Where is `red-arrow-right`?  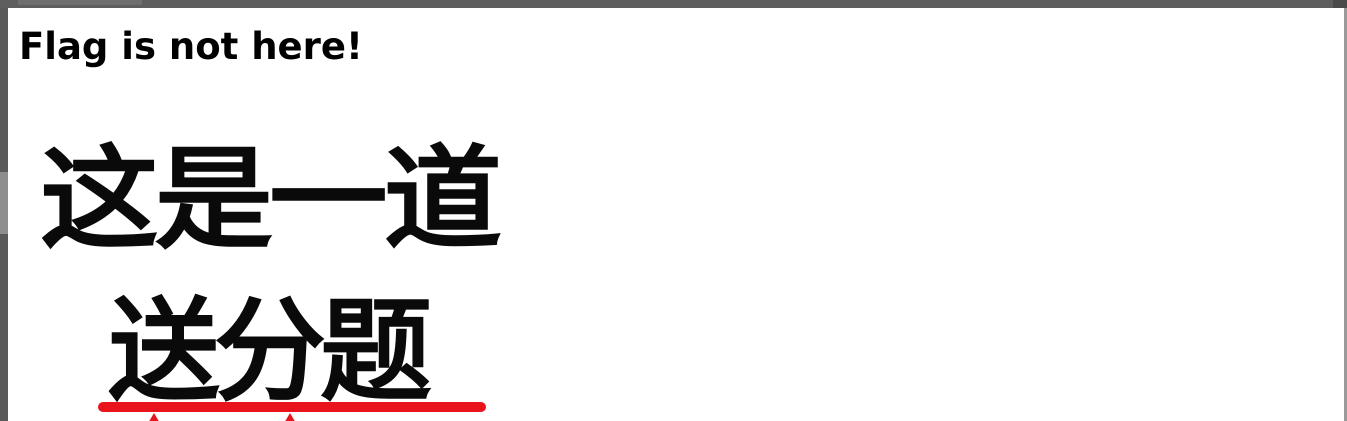 red-arrow-right is located at coordinates (290, 417).